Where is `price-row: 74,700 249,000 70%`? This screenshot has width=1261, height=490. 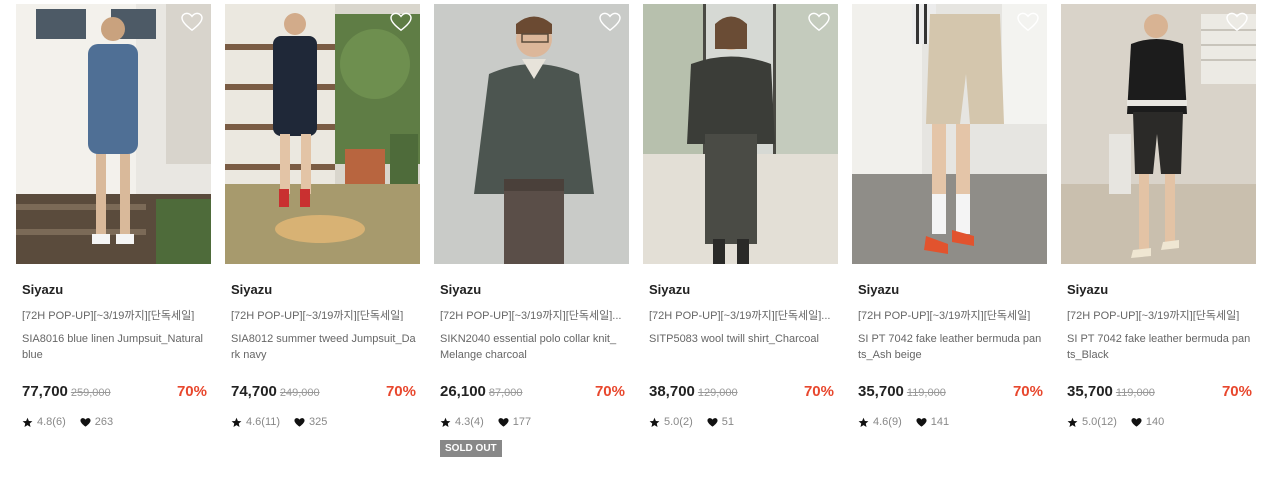 price-row: 74,700 249,000 70% is located at coordinates (322, 392).